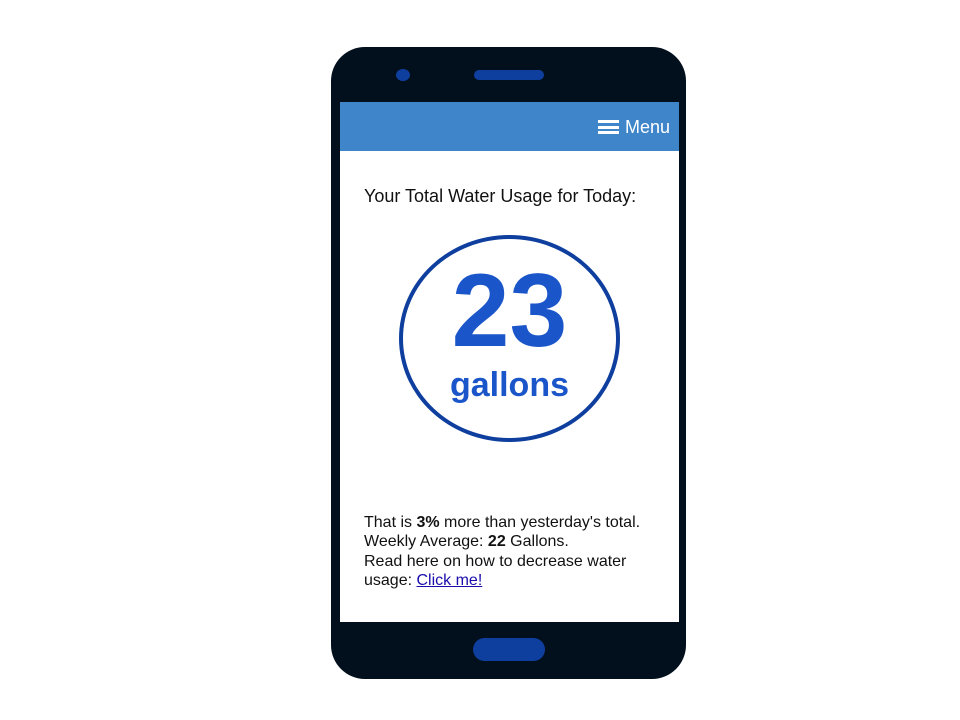  Describe the element at coordinates (509, 649) in the screenshot. I see `home-button` at that location.